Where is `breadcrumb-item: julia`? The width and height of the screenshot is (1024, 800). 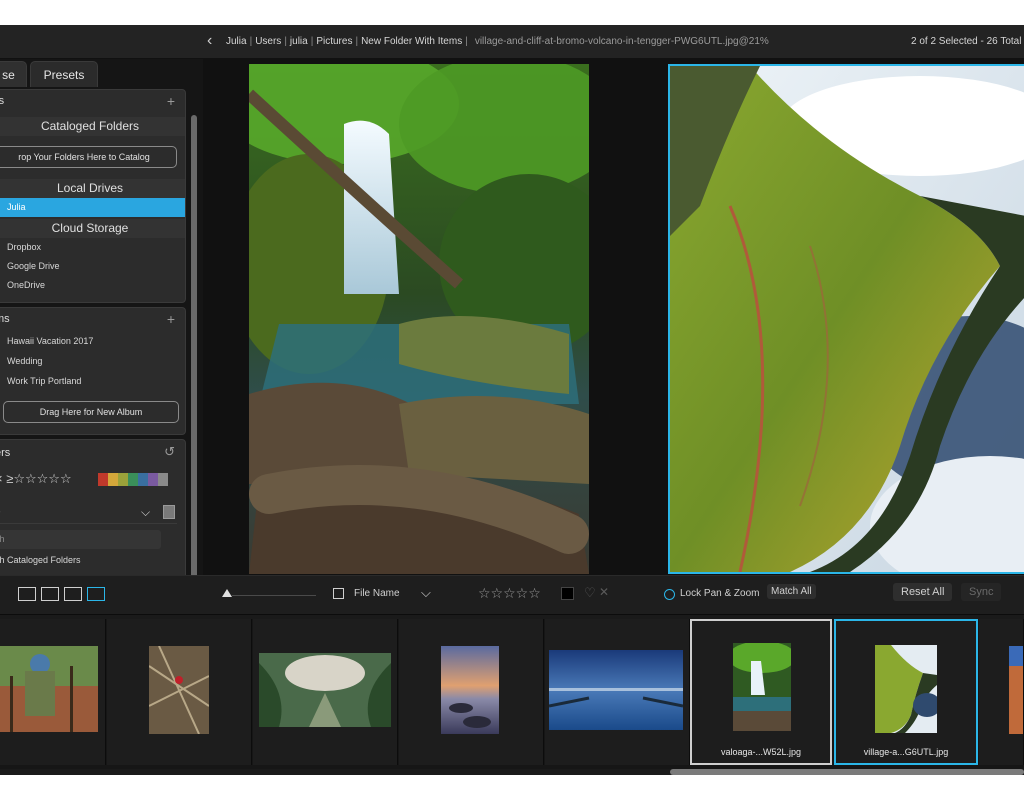 breadcrumb-item: julia is located at coordinates (299, 41).